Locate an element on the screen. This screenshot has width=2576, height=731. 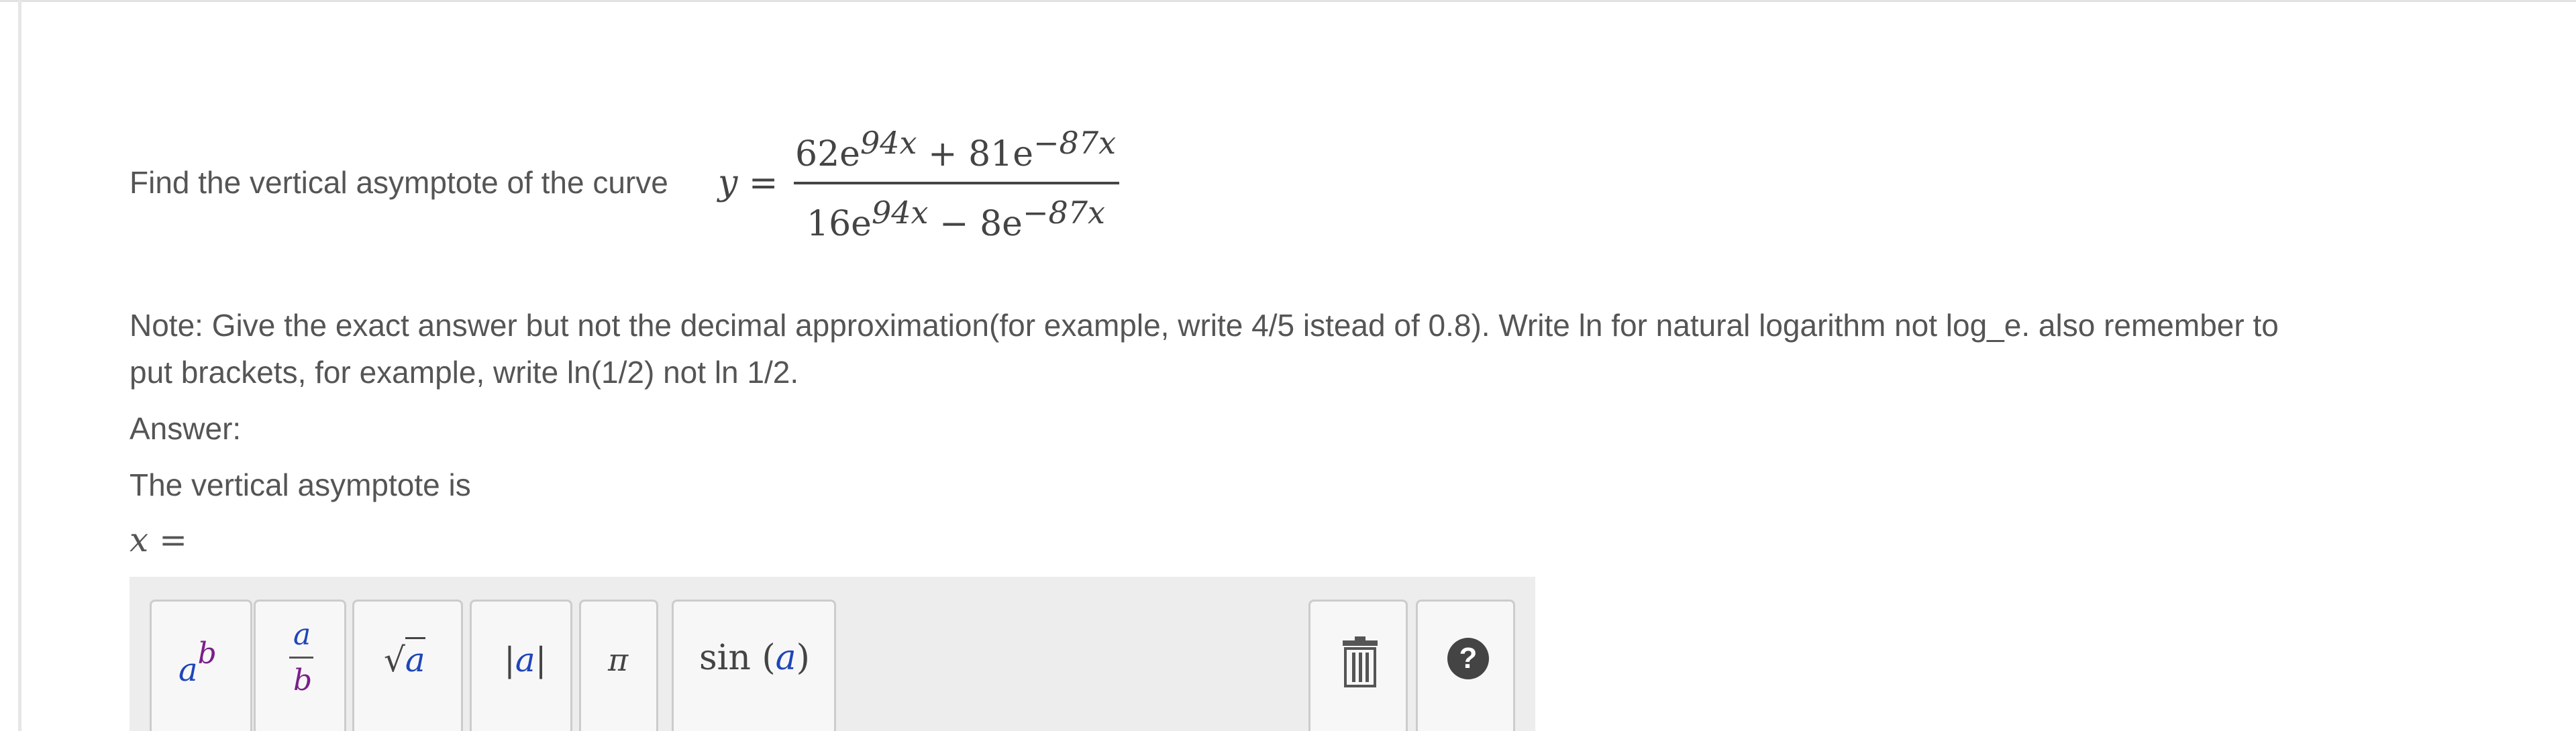
denominator: 16e94x − 8e−87x is located at coordinates (956, 219).